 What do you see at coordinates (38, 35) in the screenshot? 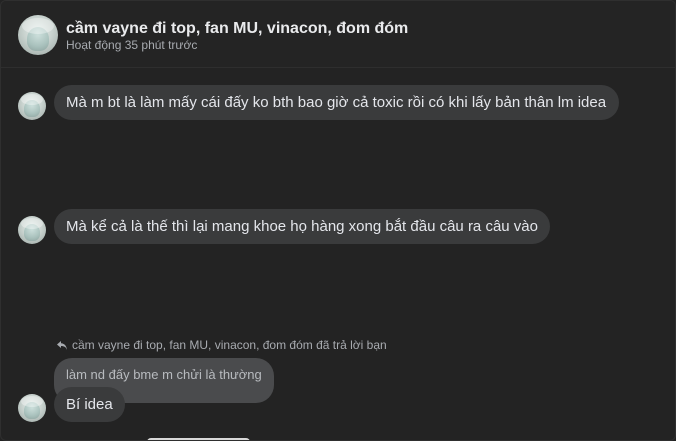
I see `contact-avatar` at bounding box center [38, 35].